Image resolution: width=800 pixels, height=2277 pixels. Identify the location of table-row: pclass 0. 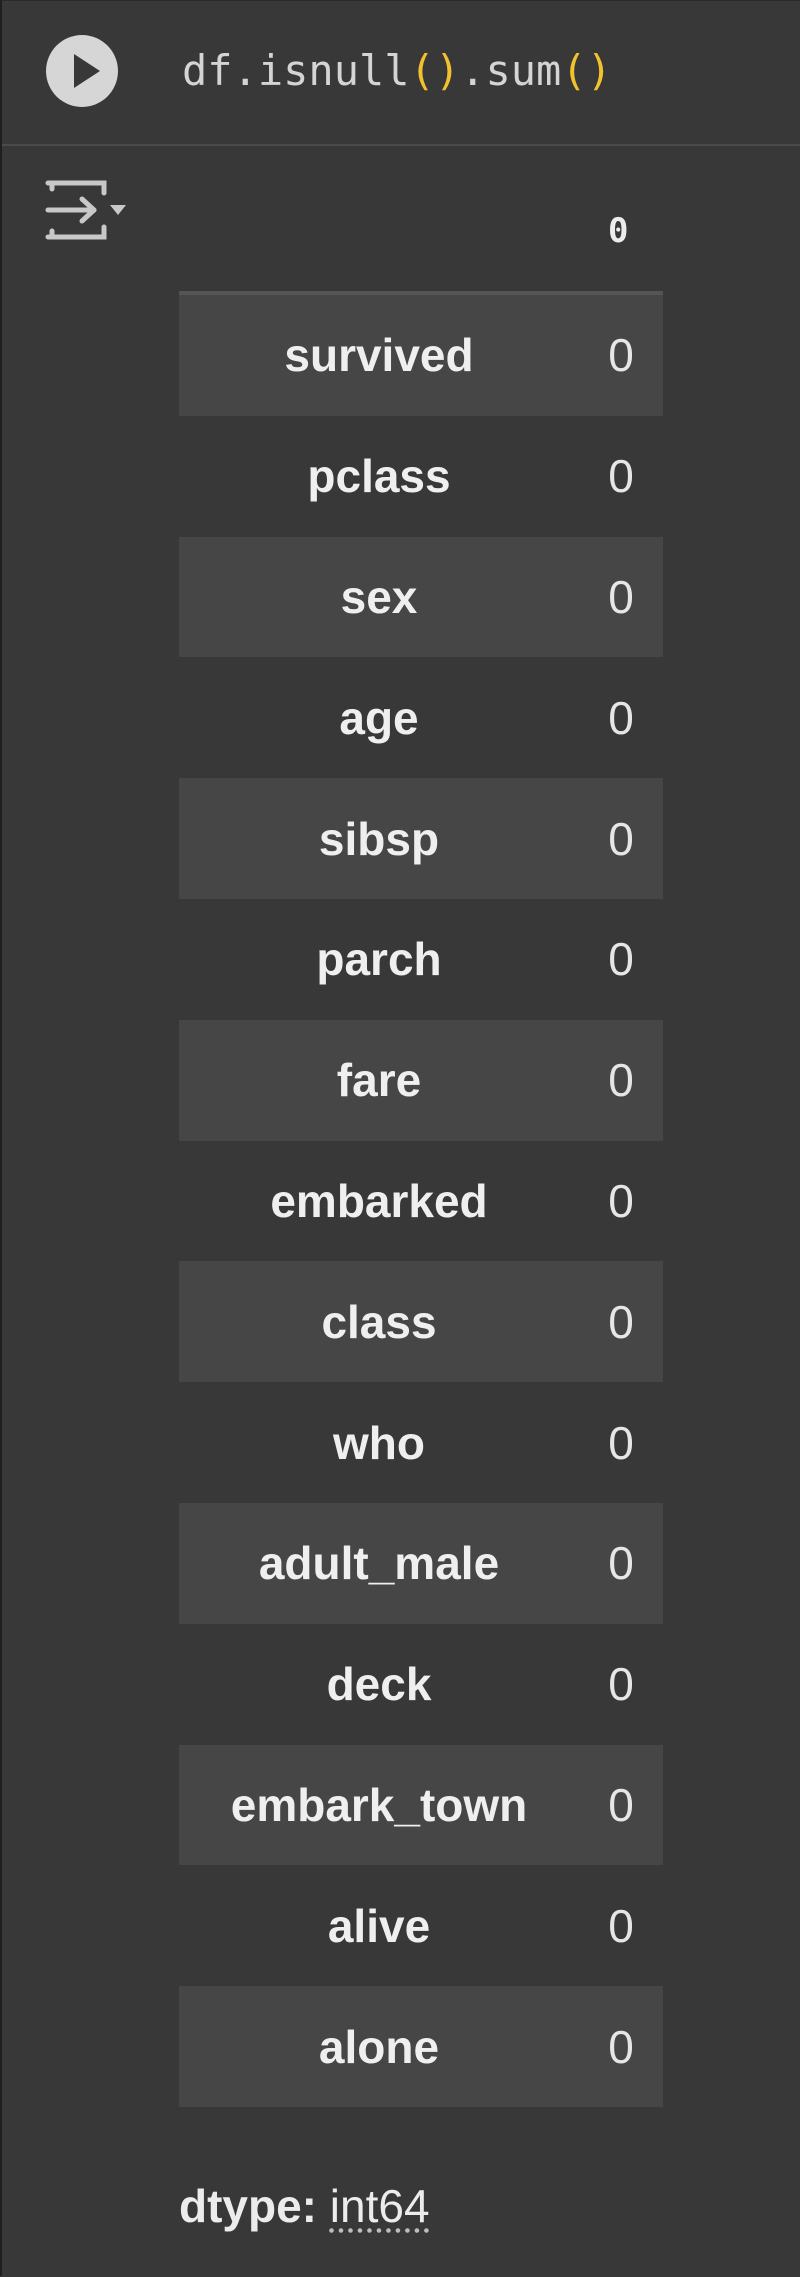
(421, 476).